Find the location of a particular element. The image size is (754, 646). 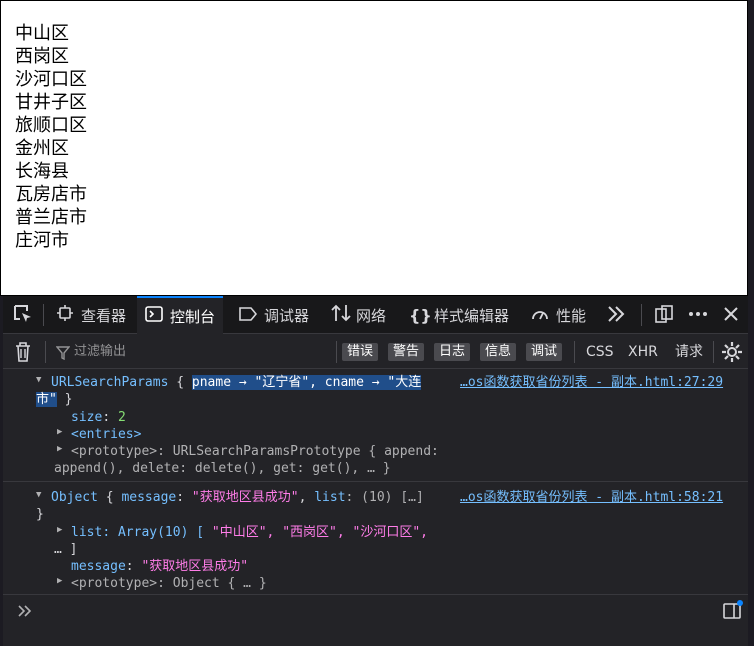

source-link: …os函数获取省份列表 - 副本.html:58:21 is located at coordinates (591, 497).